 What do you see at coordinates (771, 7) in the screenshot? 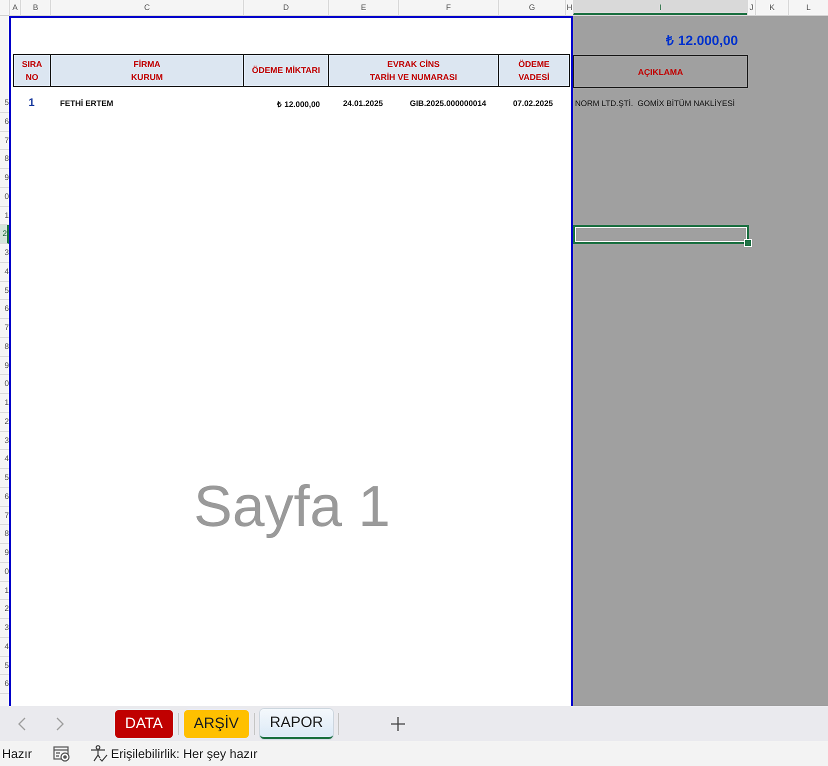
I see `column-header: K` at bounding box center [771, 7].